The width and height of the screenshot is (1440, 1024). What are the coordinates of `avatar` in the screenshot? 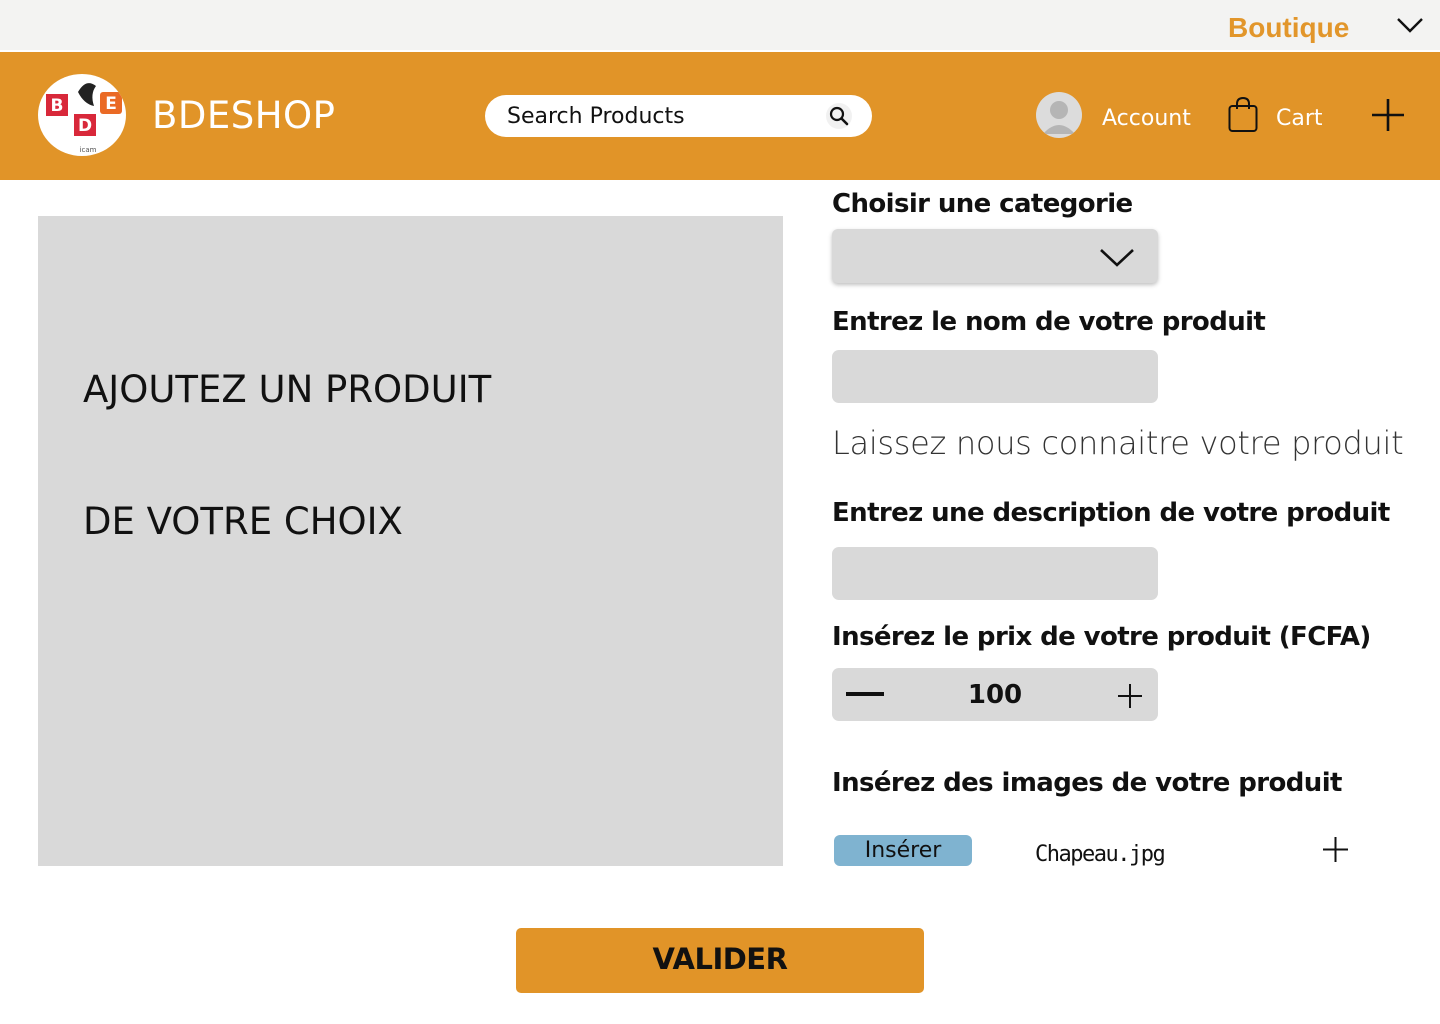 It's located at (1059, 115).